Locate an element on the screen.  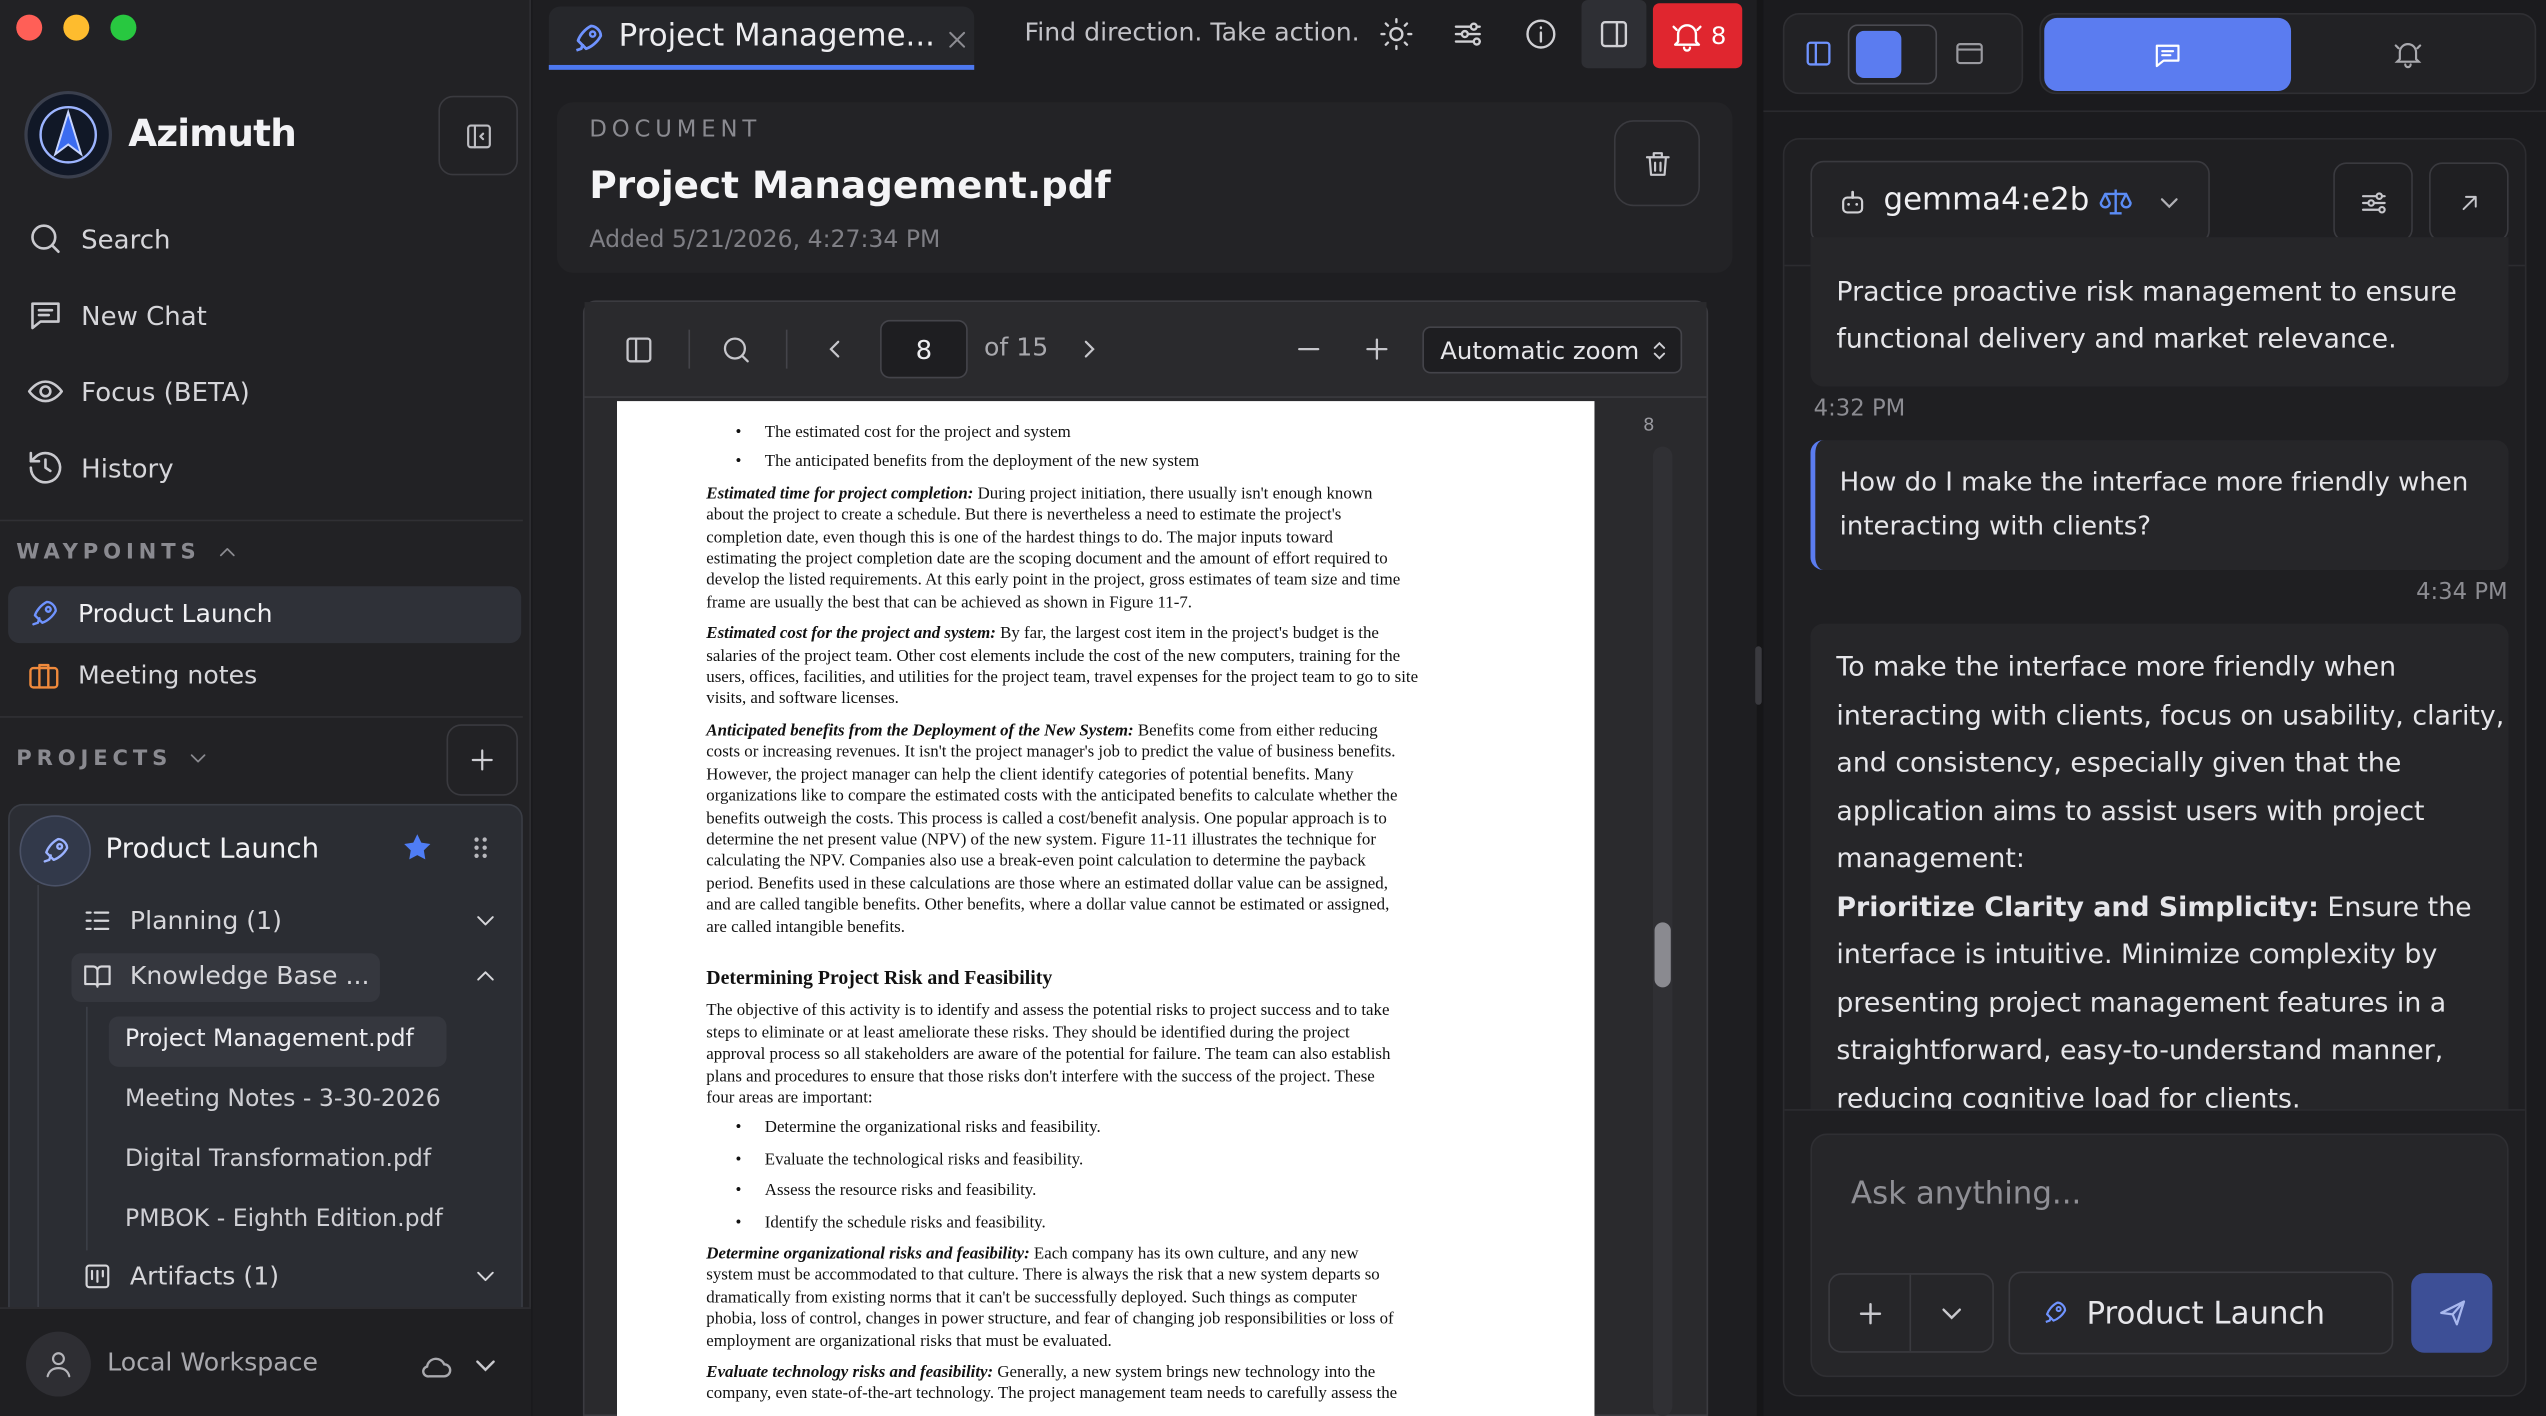
tagline: Find direction. Take action. is located at coordinates (1192, 32).